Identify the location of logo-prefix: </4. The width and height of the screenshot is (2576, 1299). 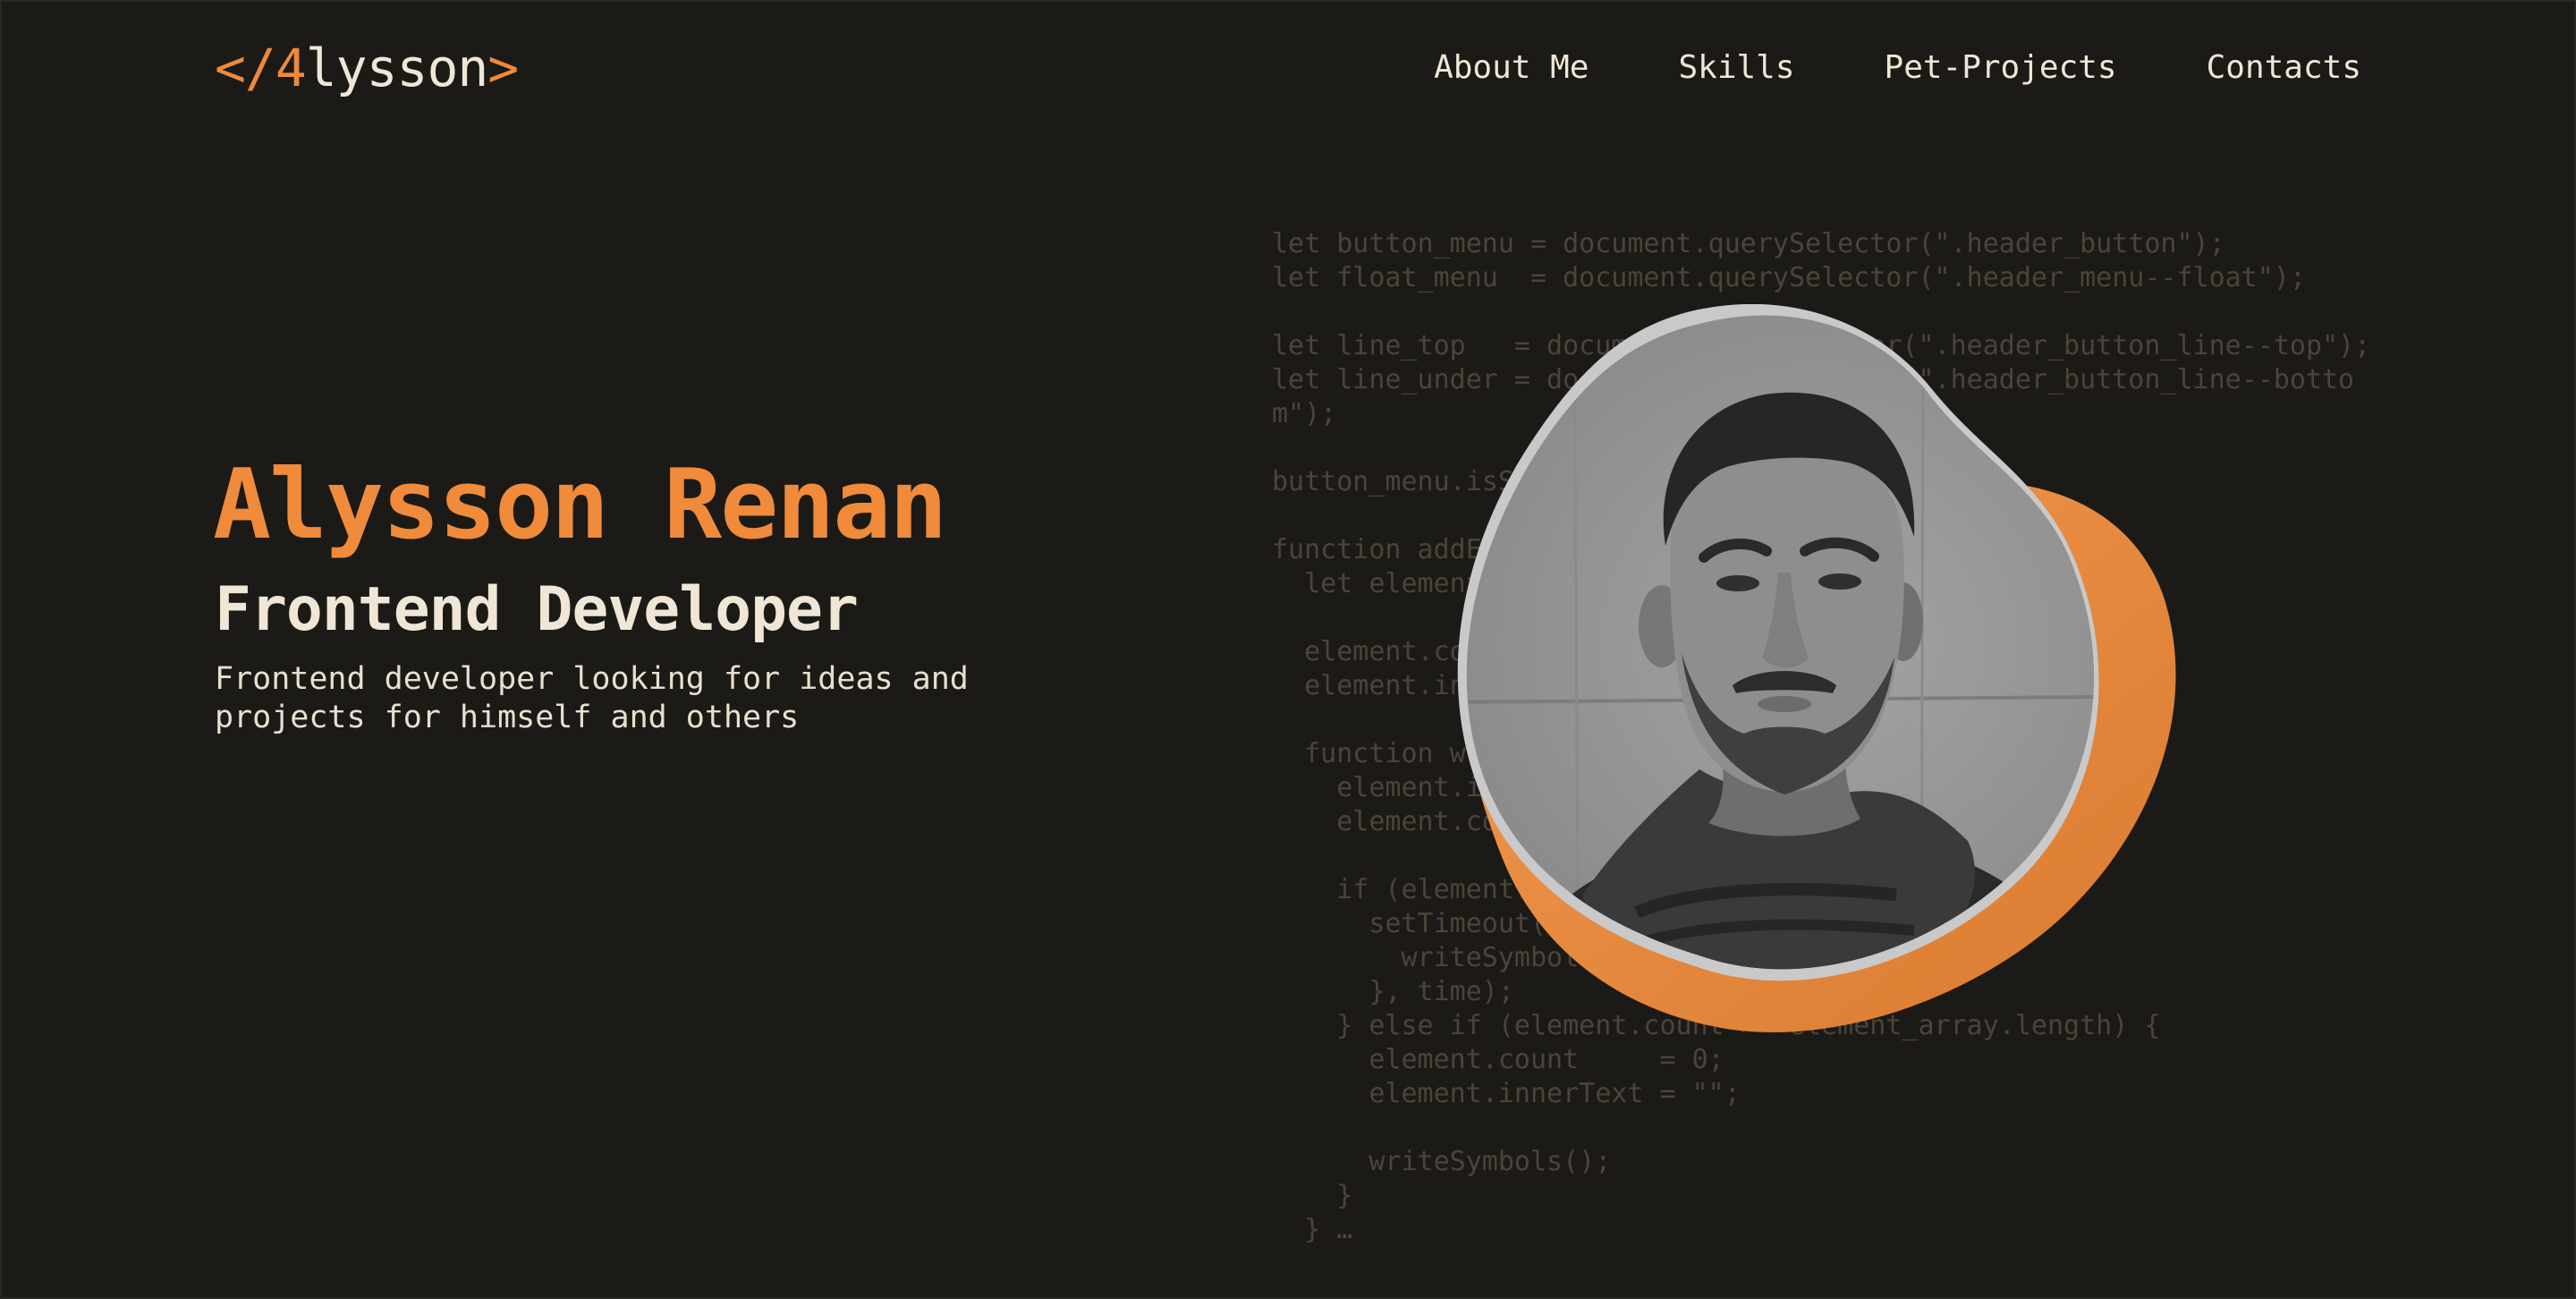
(261, 68).